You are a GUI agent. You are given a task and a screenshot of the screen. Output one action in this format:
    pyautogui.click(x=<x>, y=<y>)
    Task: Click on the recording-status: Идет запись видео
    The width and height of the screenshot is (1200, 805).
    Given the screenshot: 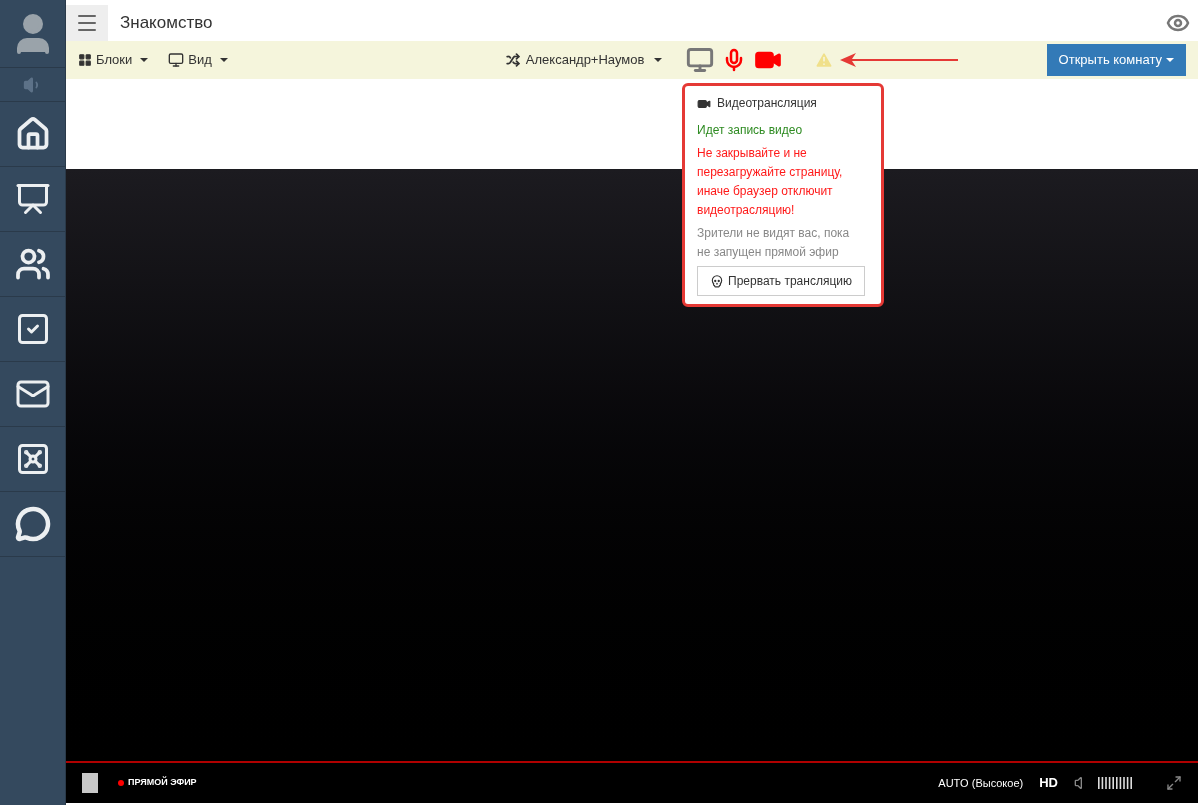 What is the action you would take?
    pyautogui.click(x=750, y=130)
    